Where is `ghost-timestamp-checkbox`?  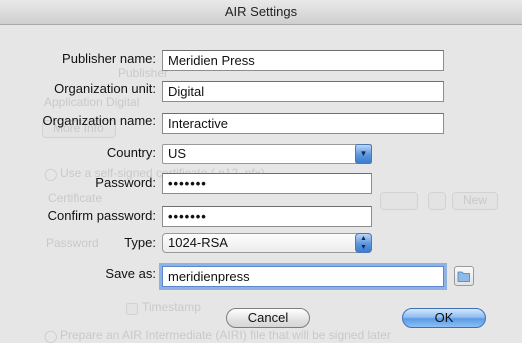
ghost-timestamp-checkbox is located at coordinates (132, 309).